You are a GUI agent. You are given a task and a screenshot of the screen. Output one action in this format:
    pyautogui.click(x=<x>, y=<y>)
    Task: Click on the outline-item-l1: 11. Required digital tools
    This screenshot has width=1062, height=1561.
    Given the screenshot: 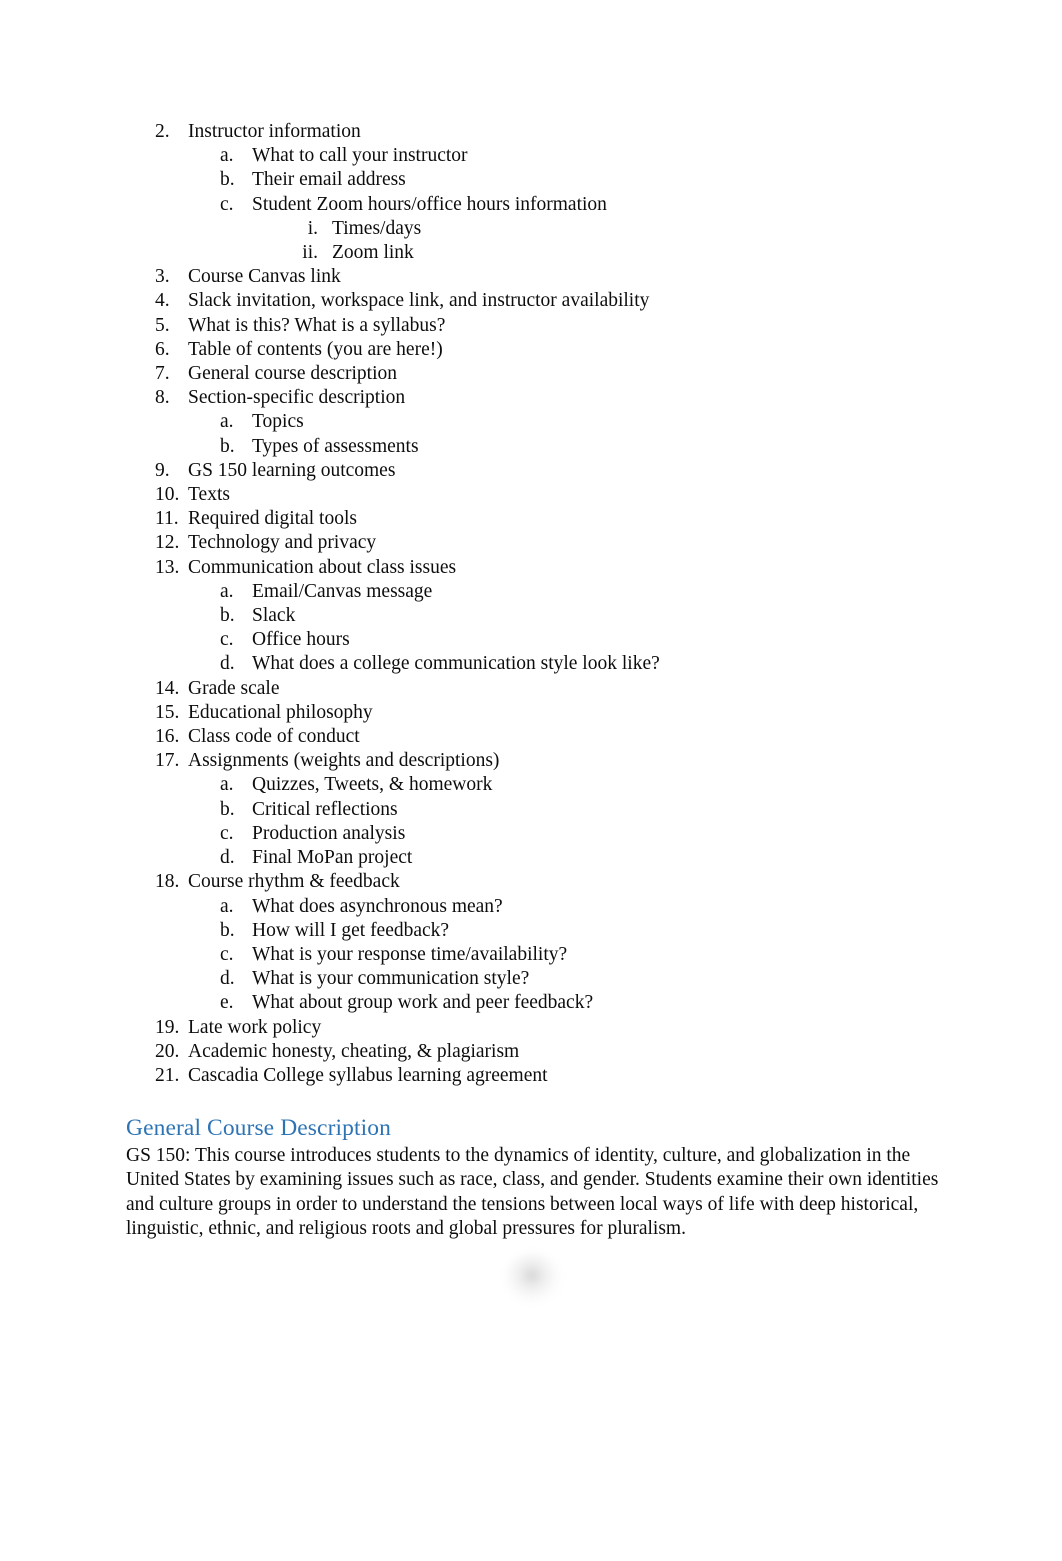 What is the action you would take?
    pyautogui.click(x=533, y=519)
    